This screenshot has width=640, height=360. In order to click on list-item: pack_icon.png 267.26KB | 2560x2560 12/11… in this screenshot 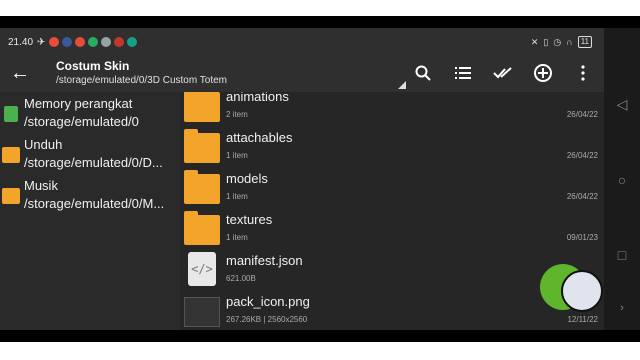, I will do `click(392, 310)`.